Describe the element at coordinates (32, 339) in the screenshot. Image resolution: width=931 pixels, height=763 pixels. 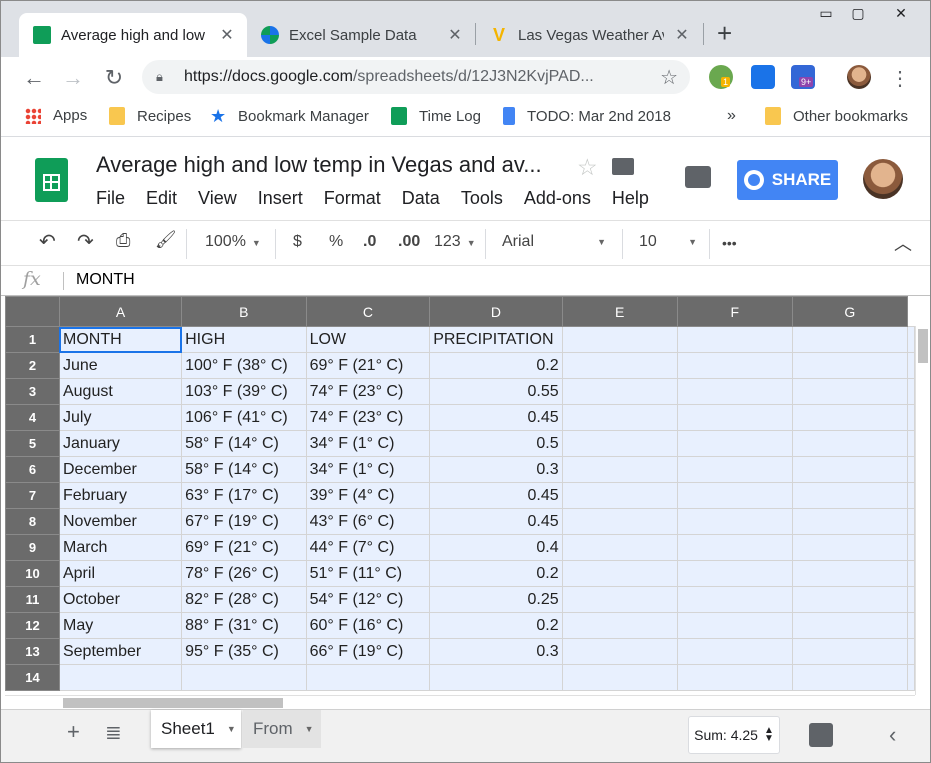
I see `row-header: 1` at that location.